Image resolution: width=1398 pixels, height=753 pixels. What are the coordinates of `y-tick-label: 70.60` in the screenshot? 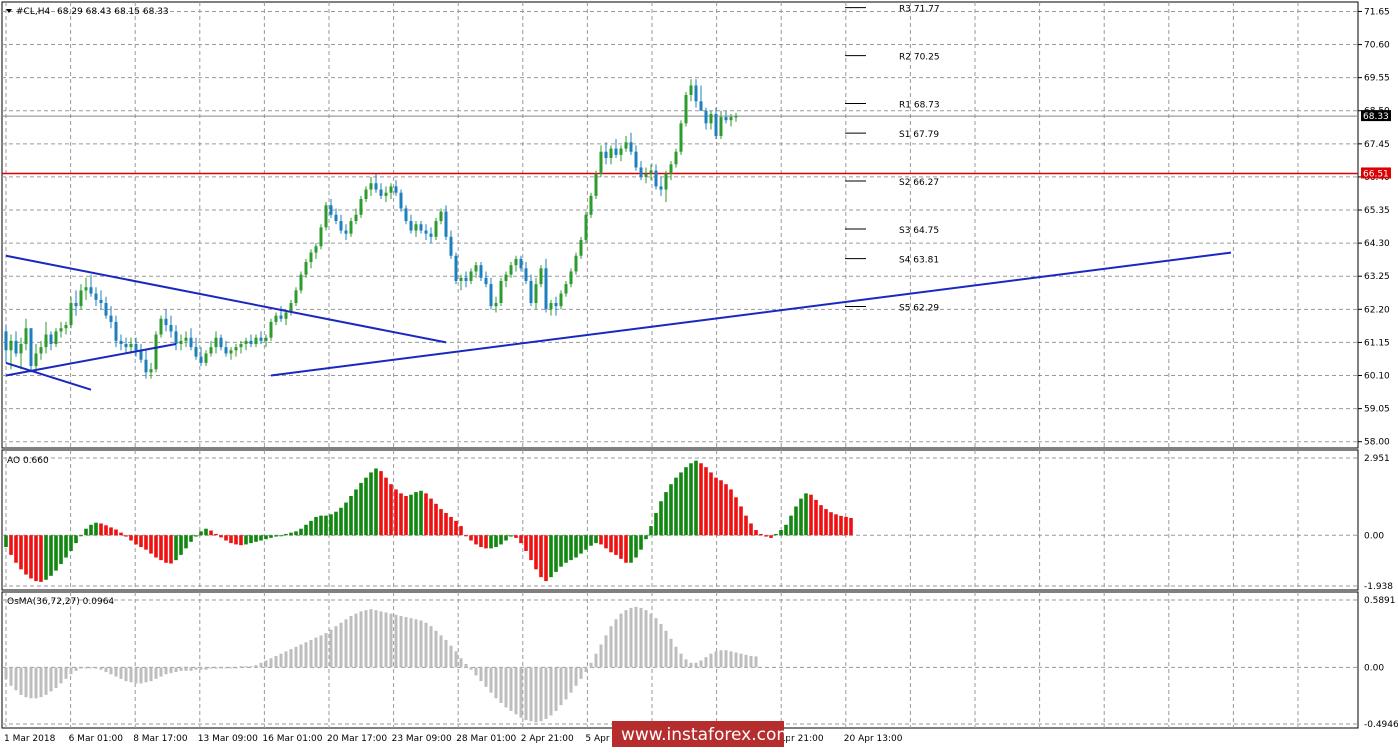 It's located at (1377, 46).